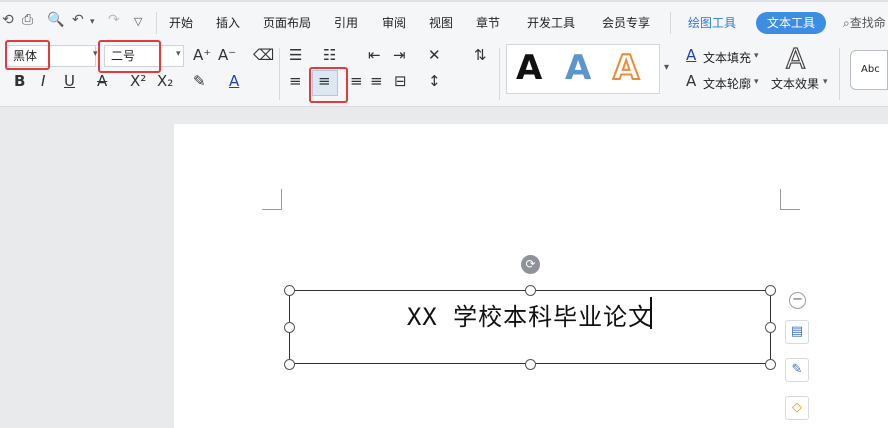 The height and width of the screenshot is (428, 888). Describe the element at coordinates (138, 21) in the screenshot. I see `customize-toolbar-icon: ▽` at that location.